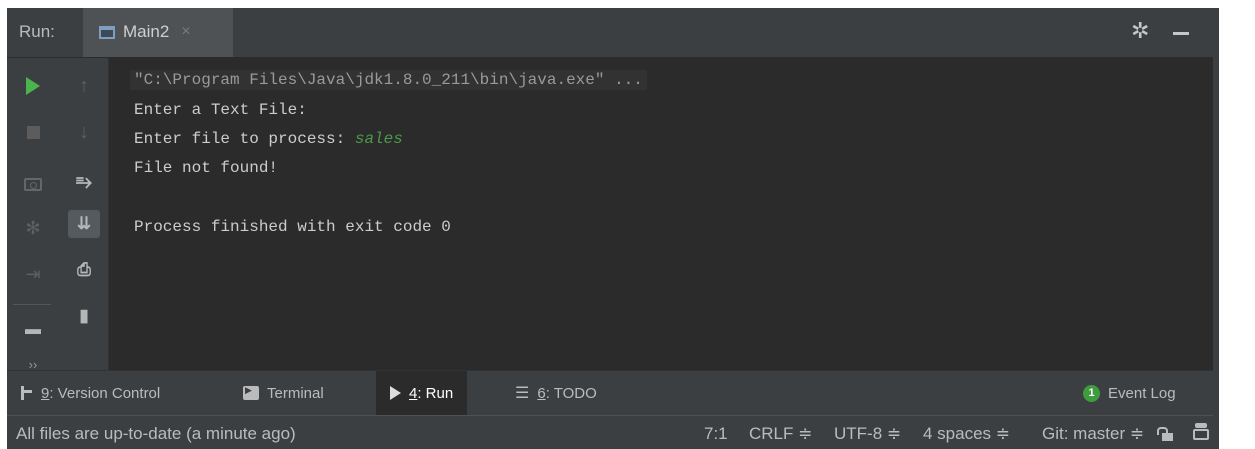 Image resolution: width=1255 pixels, height=449 pixels. I want to click on list-icon: ☰, so click(522, 393).